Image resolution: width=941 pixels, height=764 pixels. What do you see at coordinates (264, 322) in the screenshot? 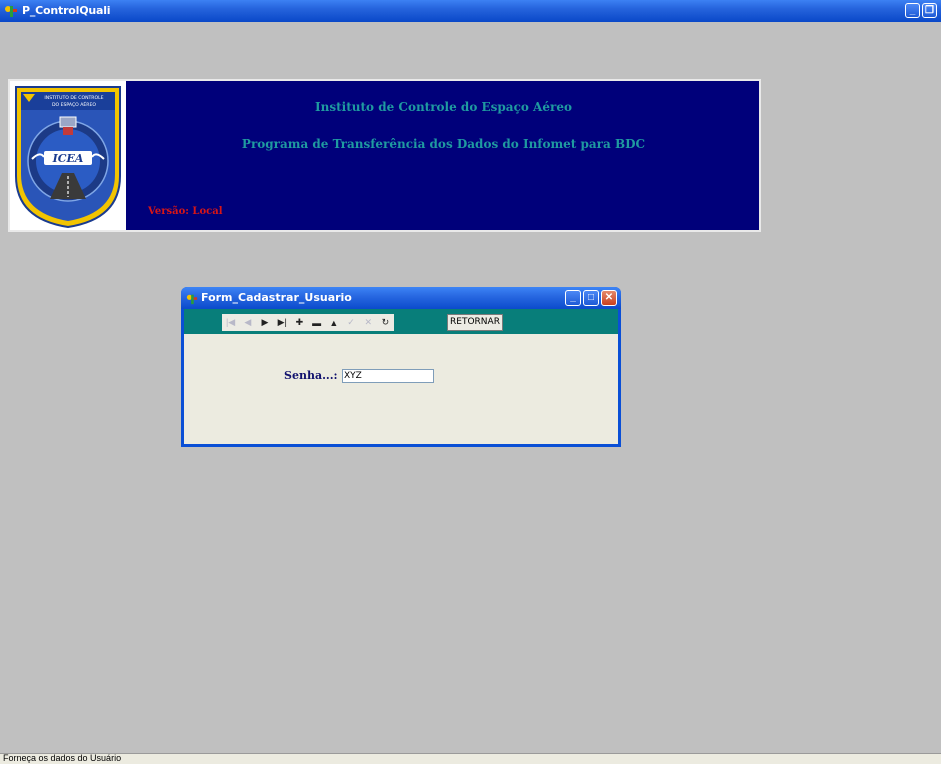
I see `next-icon: ▶` at bounding box center [264, 322].